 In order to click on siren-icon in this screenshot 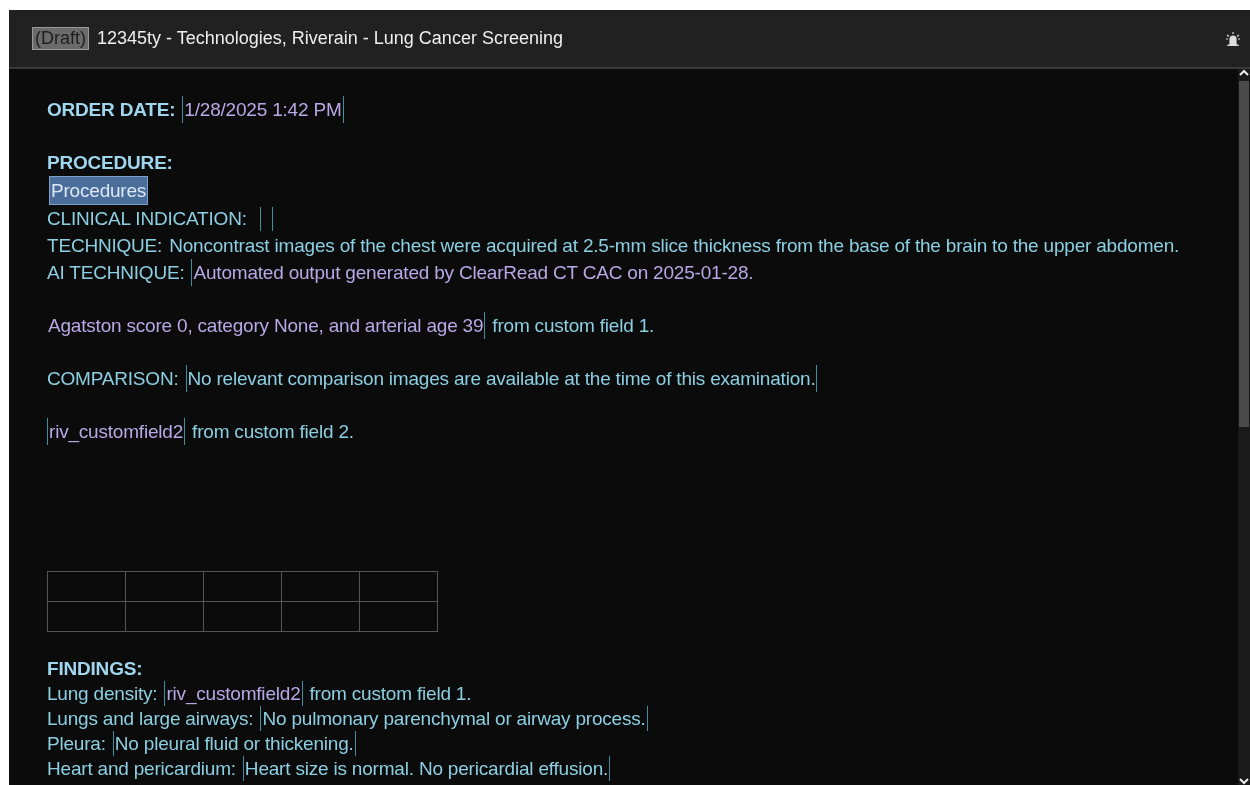, I will do `click(1233, 38)`.